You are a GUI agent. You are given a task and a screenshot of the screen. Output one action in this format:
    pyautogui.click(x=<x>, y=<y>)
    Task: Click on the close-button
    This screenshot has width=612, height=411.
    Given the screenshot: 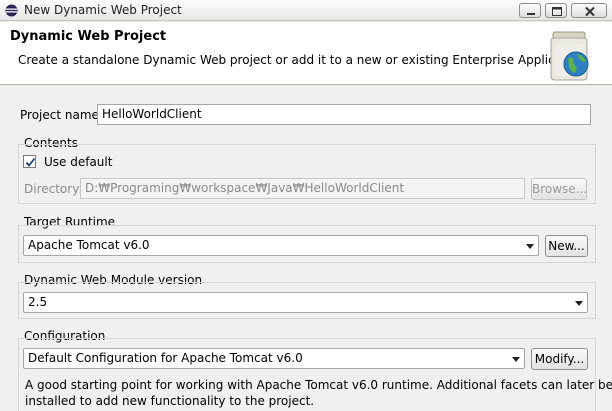 What is the action you would take?
    pyautogui.click(x=589, y=10)
    